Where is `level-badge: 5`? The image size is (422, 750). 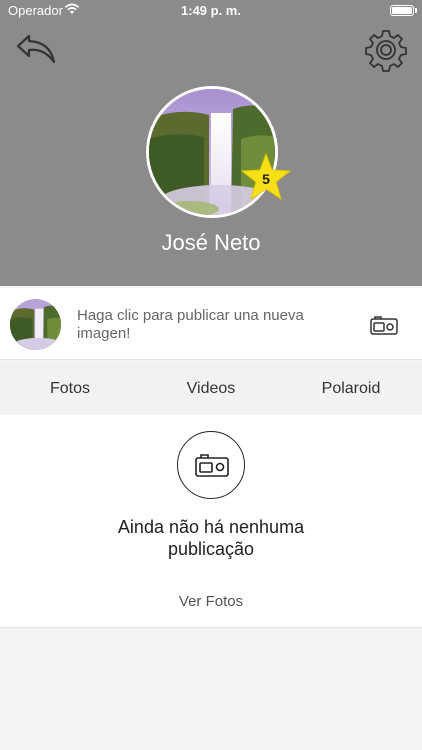 level-badge: 5 is located at coordinates (266, 177).